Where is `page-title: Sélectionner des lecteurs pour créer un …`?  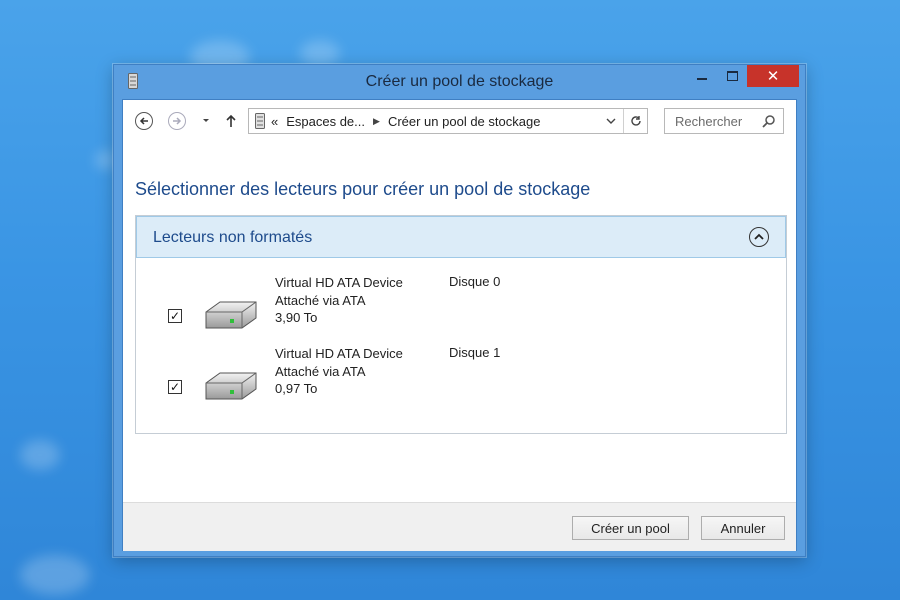 page-title: Sélectionner des lecteurs pour créer un … is located at coordinates (363, 189).